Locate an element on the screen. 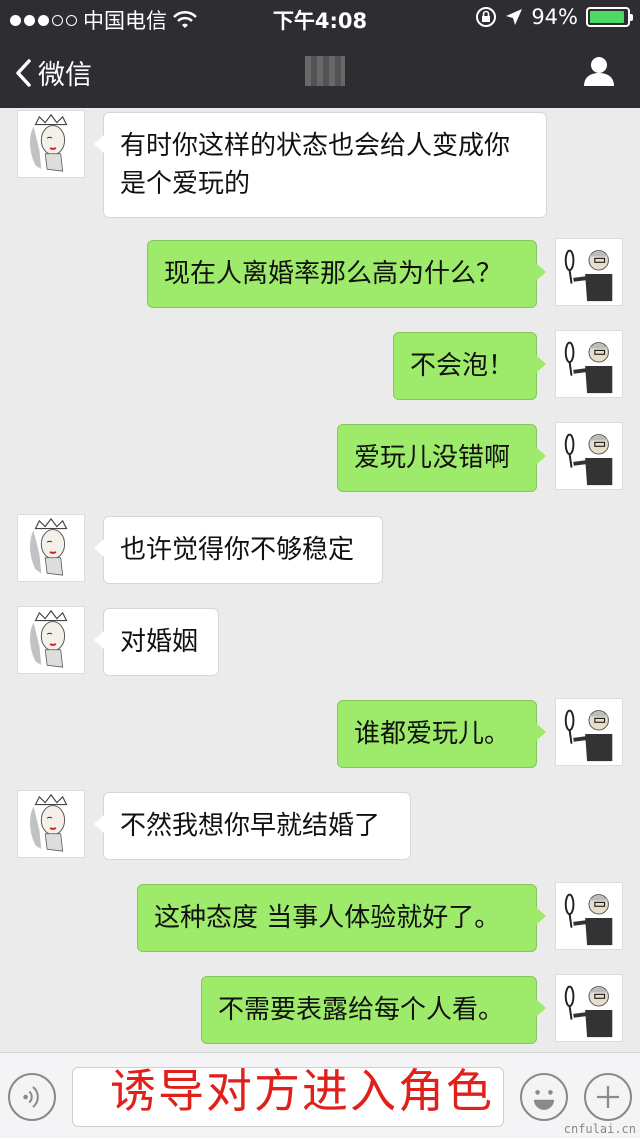  message-bubble: 不需要表露给每个人看。 is located at coordinates (373, 1010).